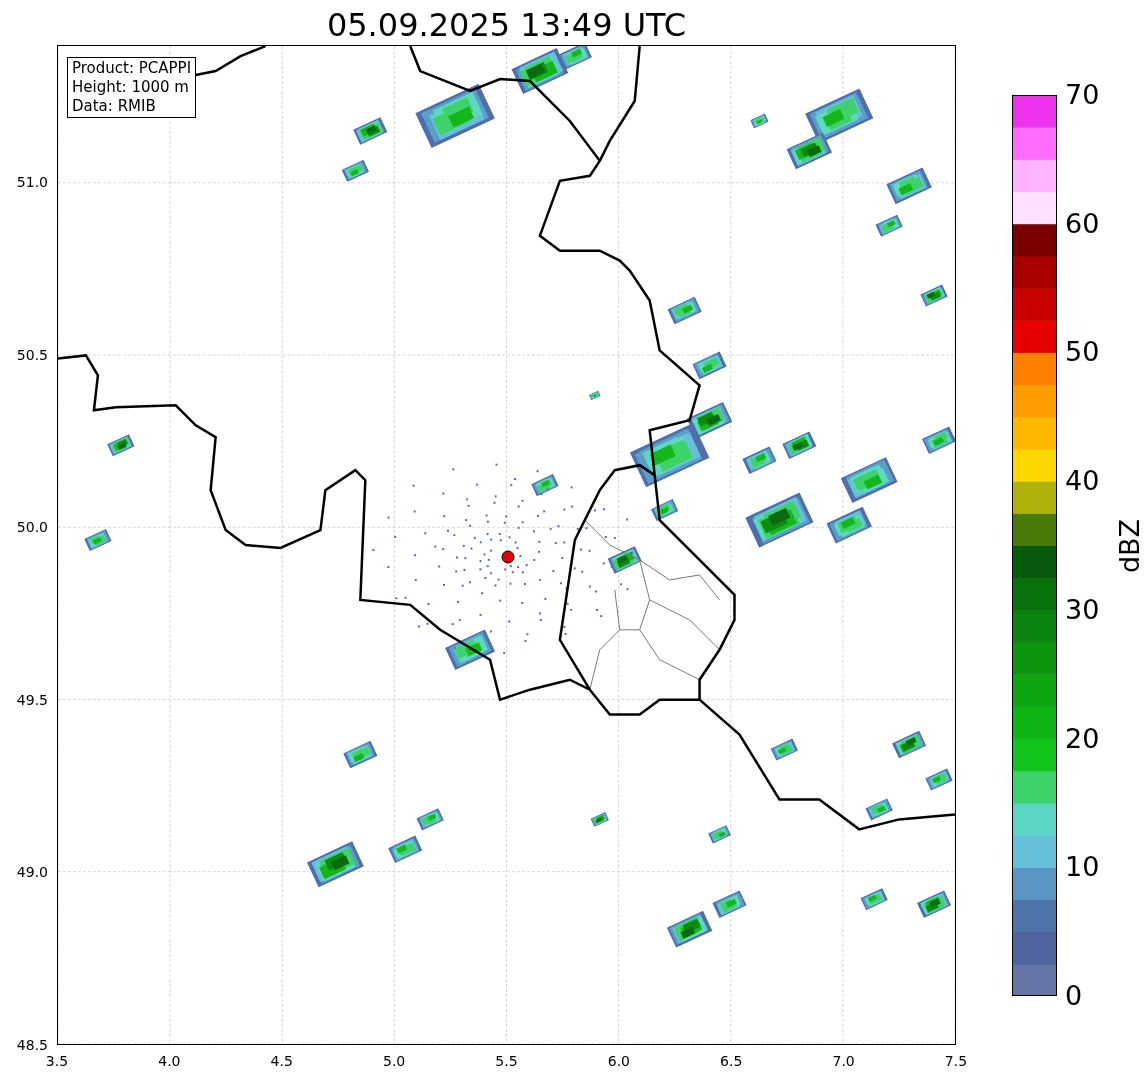  I want to click on colorbar-tick-label: 10, so click(1082, 867).